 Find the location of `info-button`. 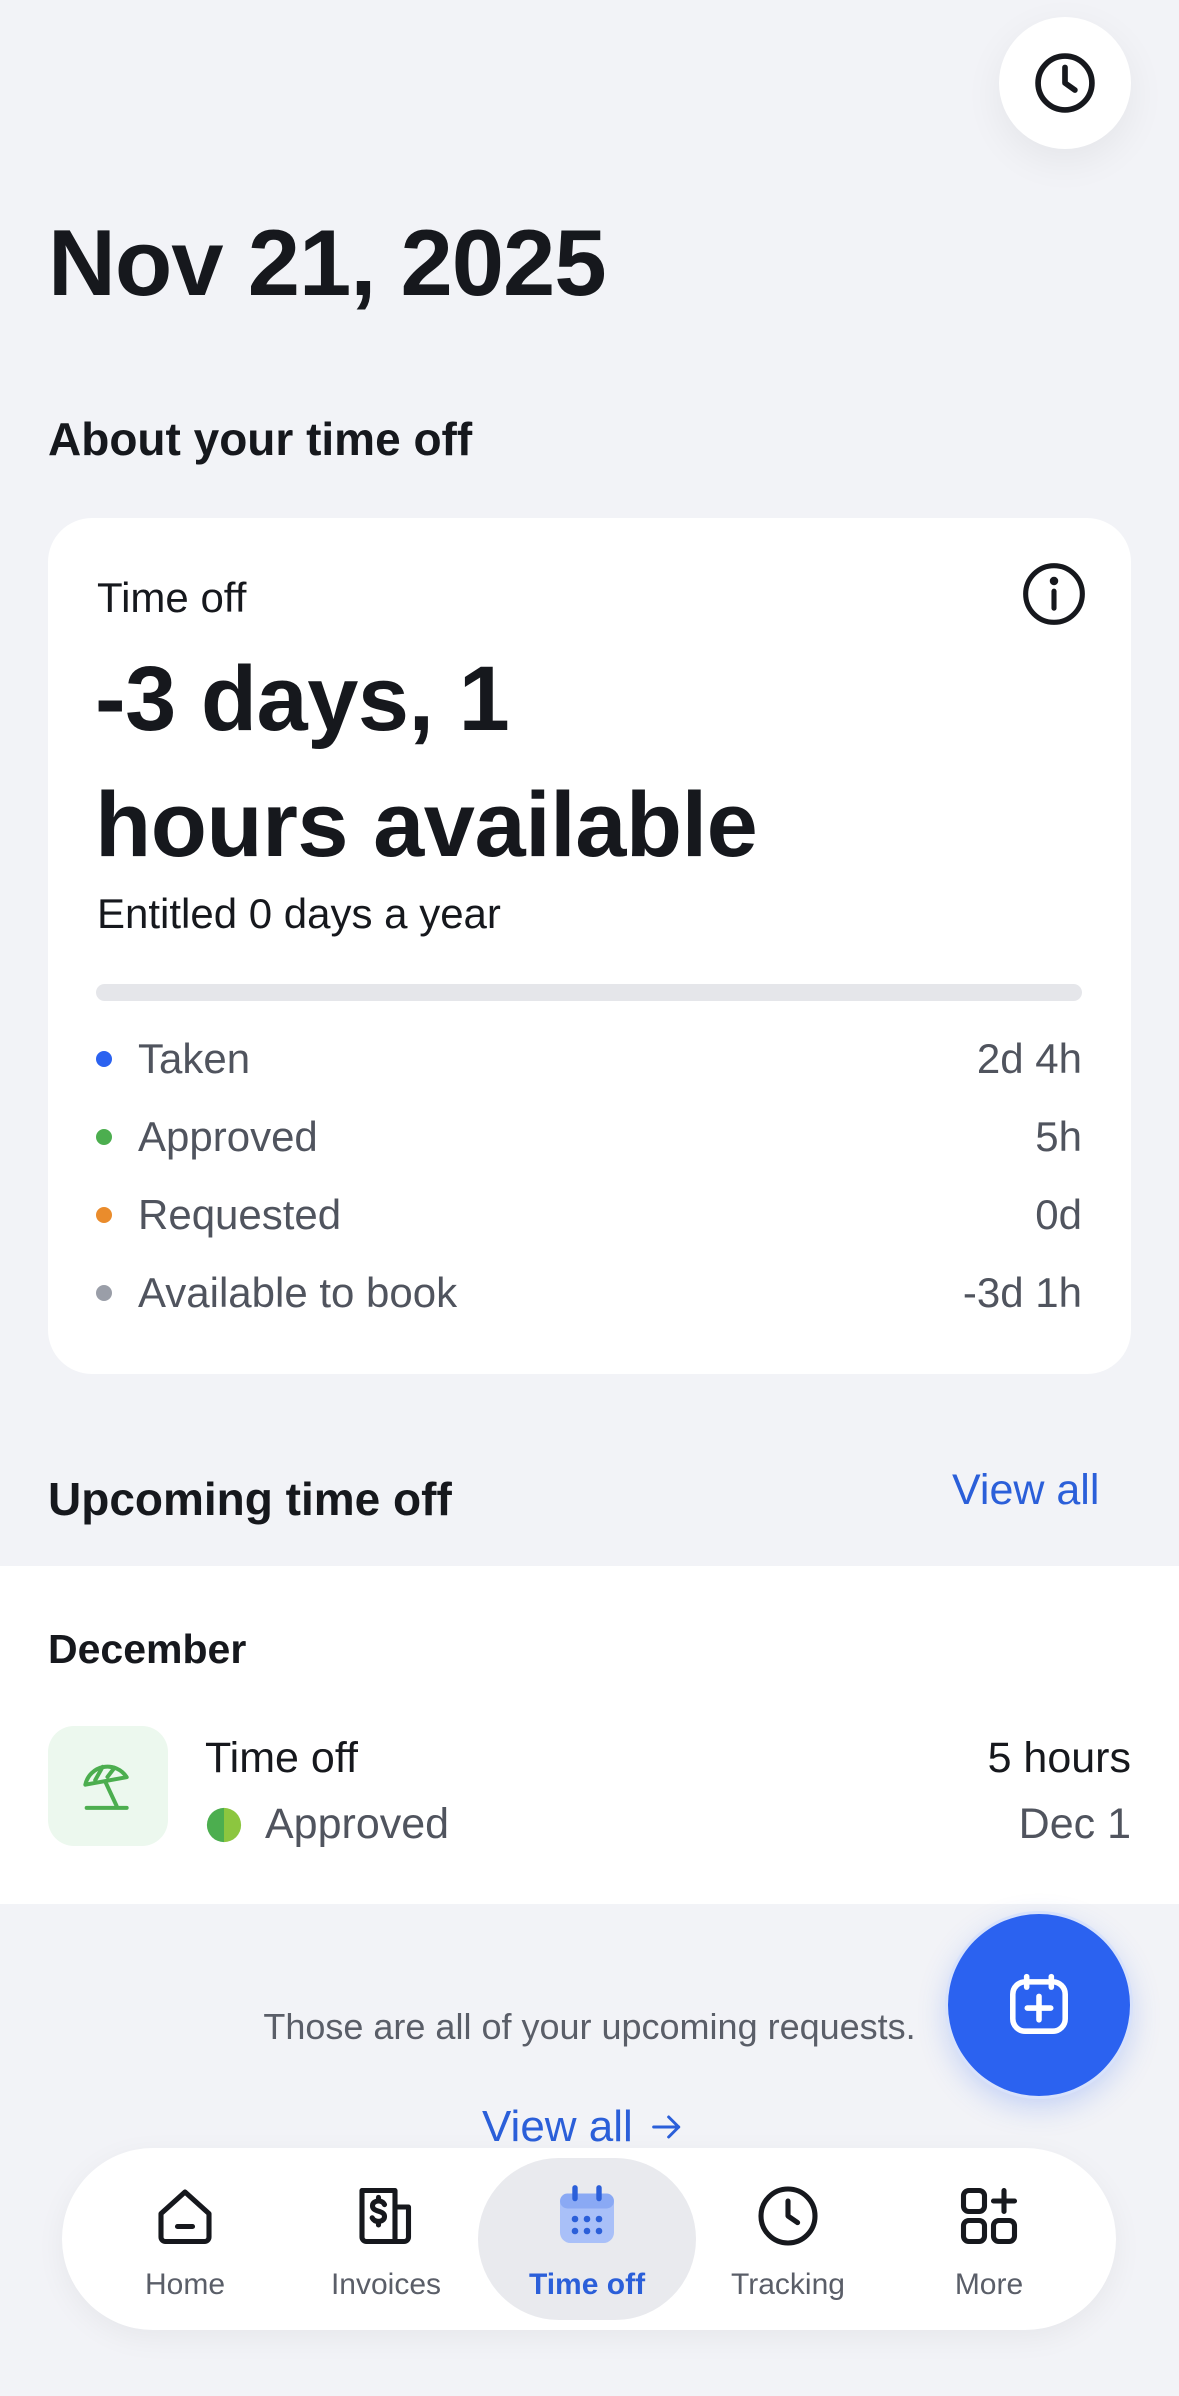

info-button is located at coordinates (1054, 594).